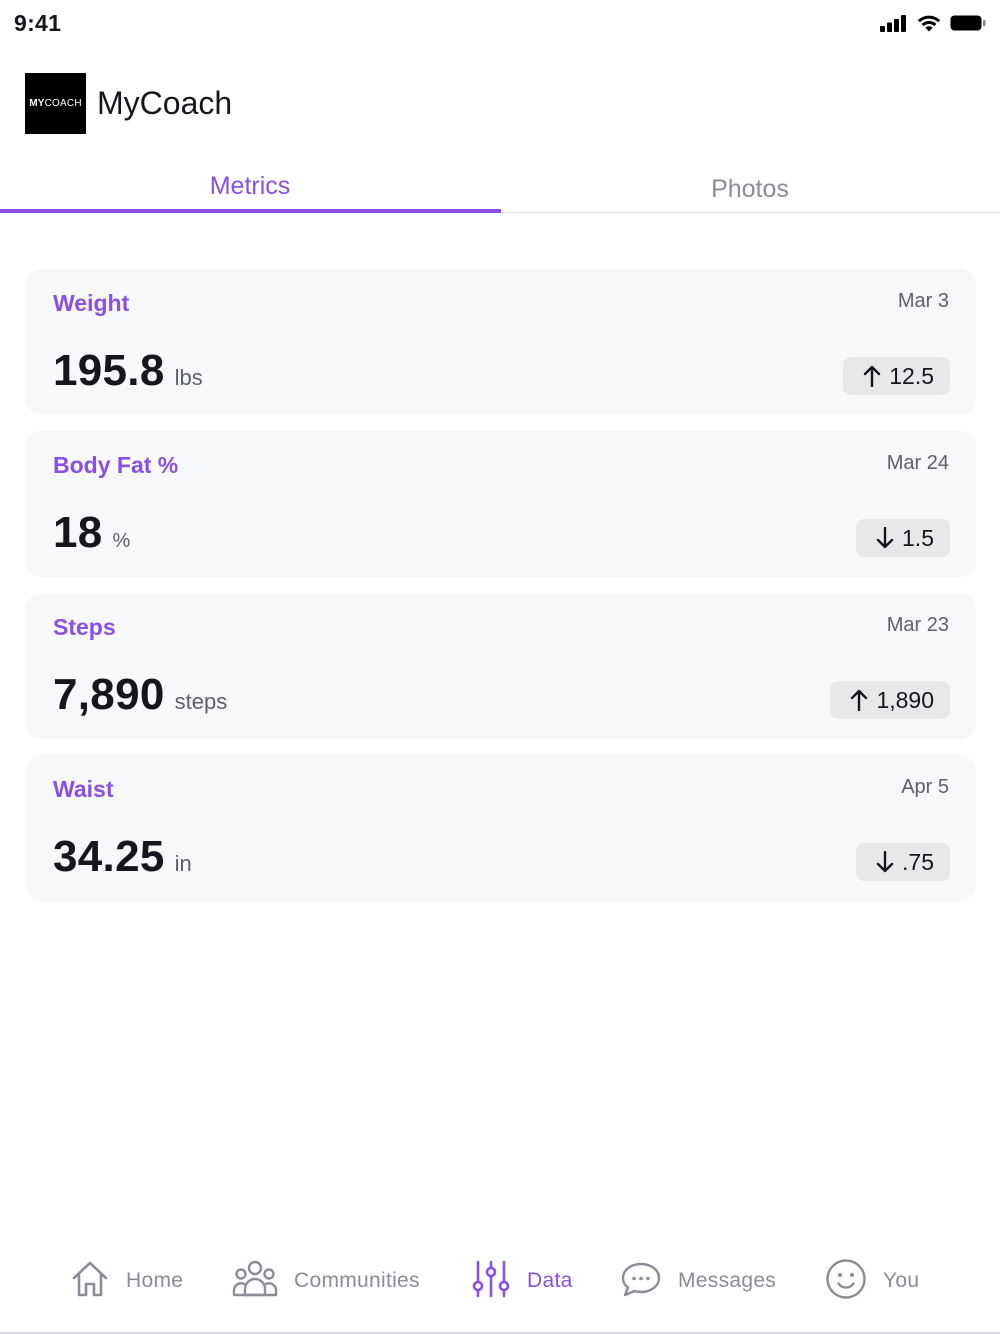 The width and height of the screenshot is (1000, 1334). I want to click on app-logo: MY COACH, so click(55, 103).